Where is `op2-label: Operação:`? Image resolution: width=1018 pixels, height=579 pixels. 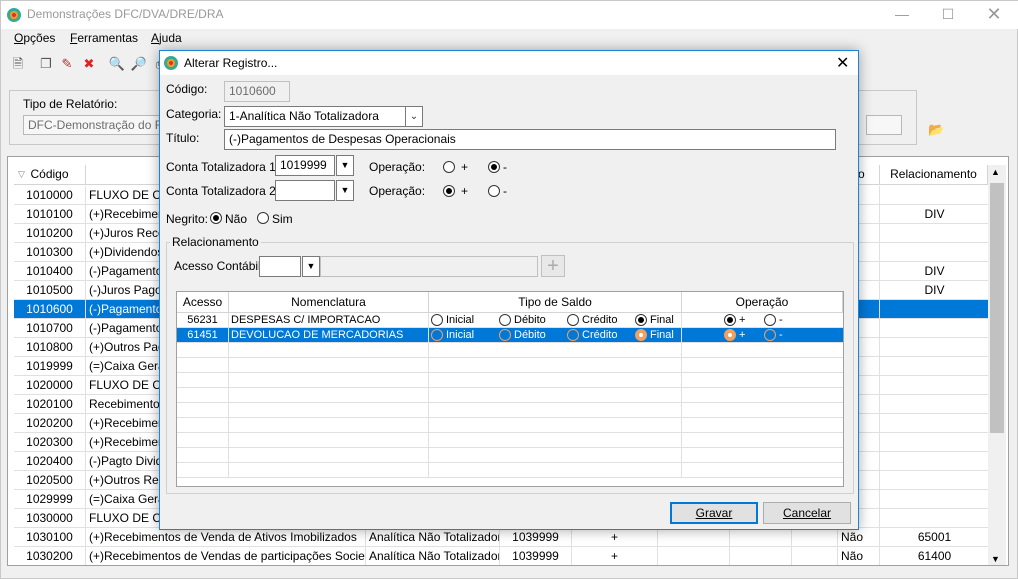 op2-label: Operação: is located at coordinates (397, 191).